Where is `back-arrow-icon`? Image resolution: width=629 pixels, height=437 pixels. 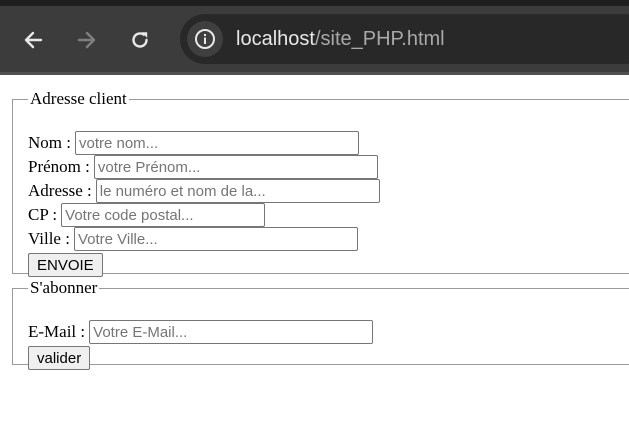
back-arrow-icon is located at coordinates (33, 40).